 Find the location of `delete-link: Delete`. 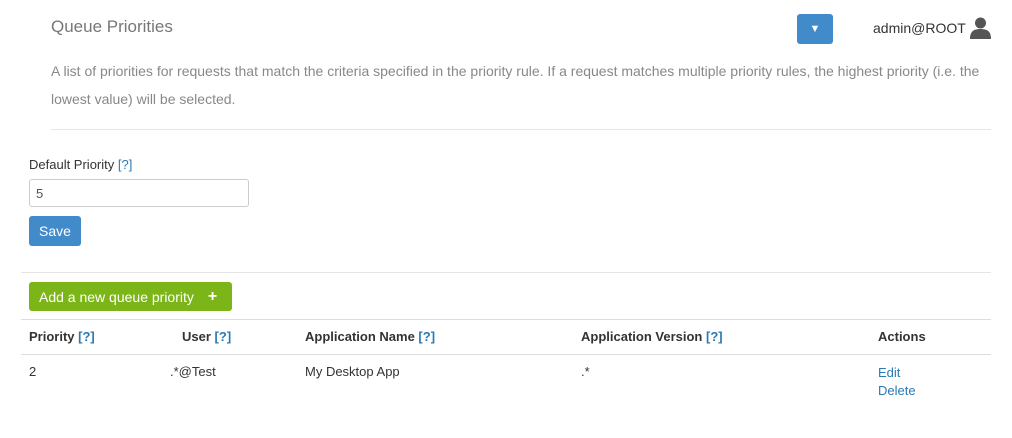

delete-link: Delete is located at coordinates (897, 391).